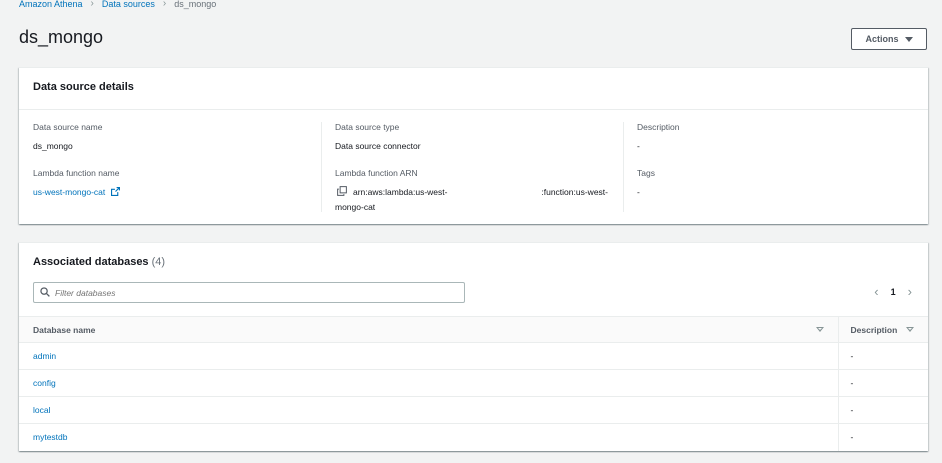  I want to click on associated-databases-heading: Associated databases (4), so click(473, 262).